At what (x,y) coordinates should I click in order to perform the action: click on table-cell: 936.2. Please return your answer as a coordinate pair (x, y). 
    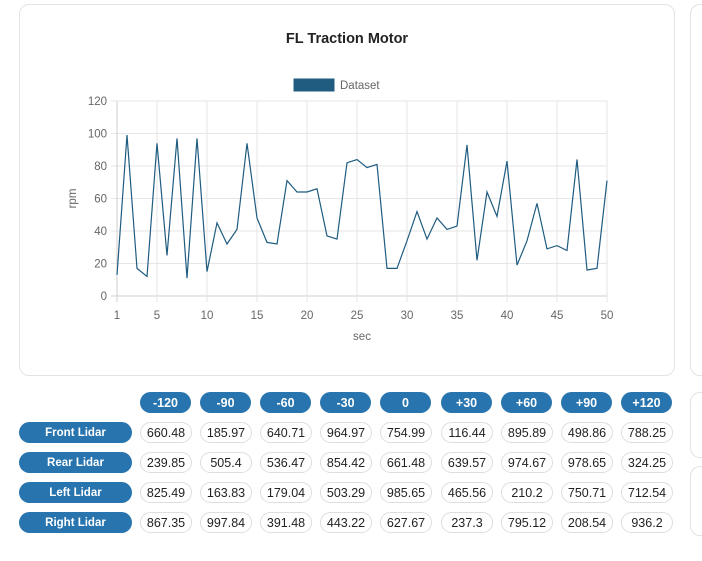
    Looking at the image, I should click on (647, 522).